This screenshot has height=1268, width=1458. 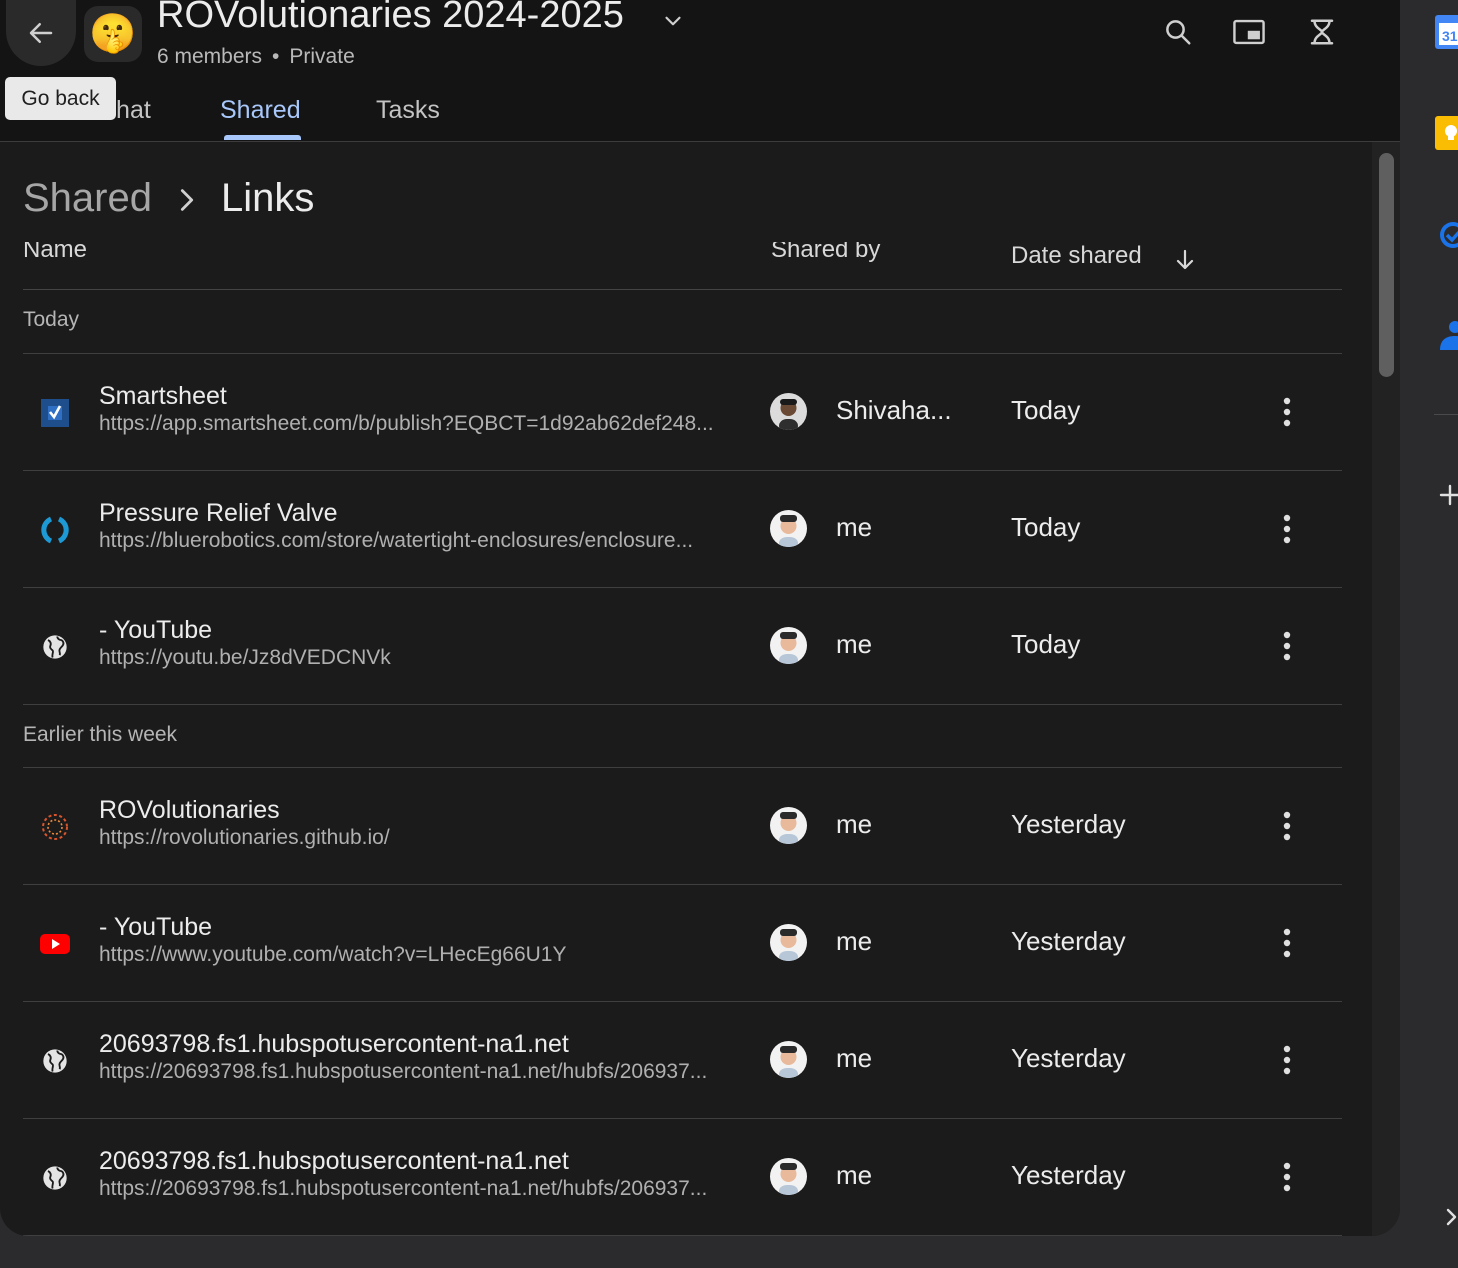 What do you see at coordinates (163, 396) in the screenshot?
I see `link-title: Smartsheet` at bounding box center [163, 396].